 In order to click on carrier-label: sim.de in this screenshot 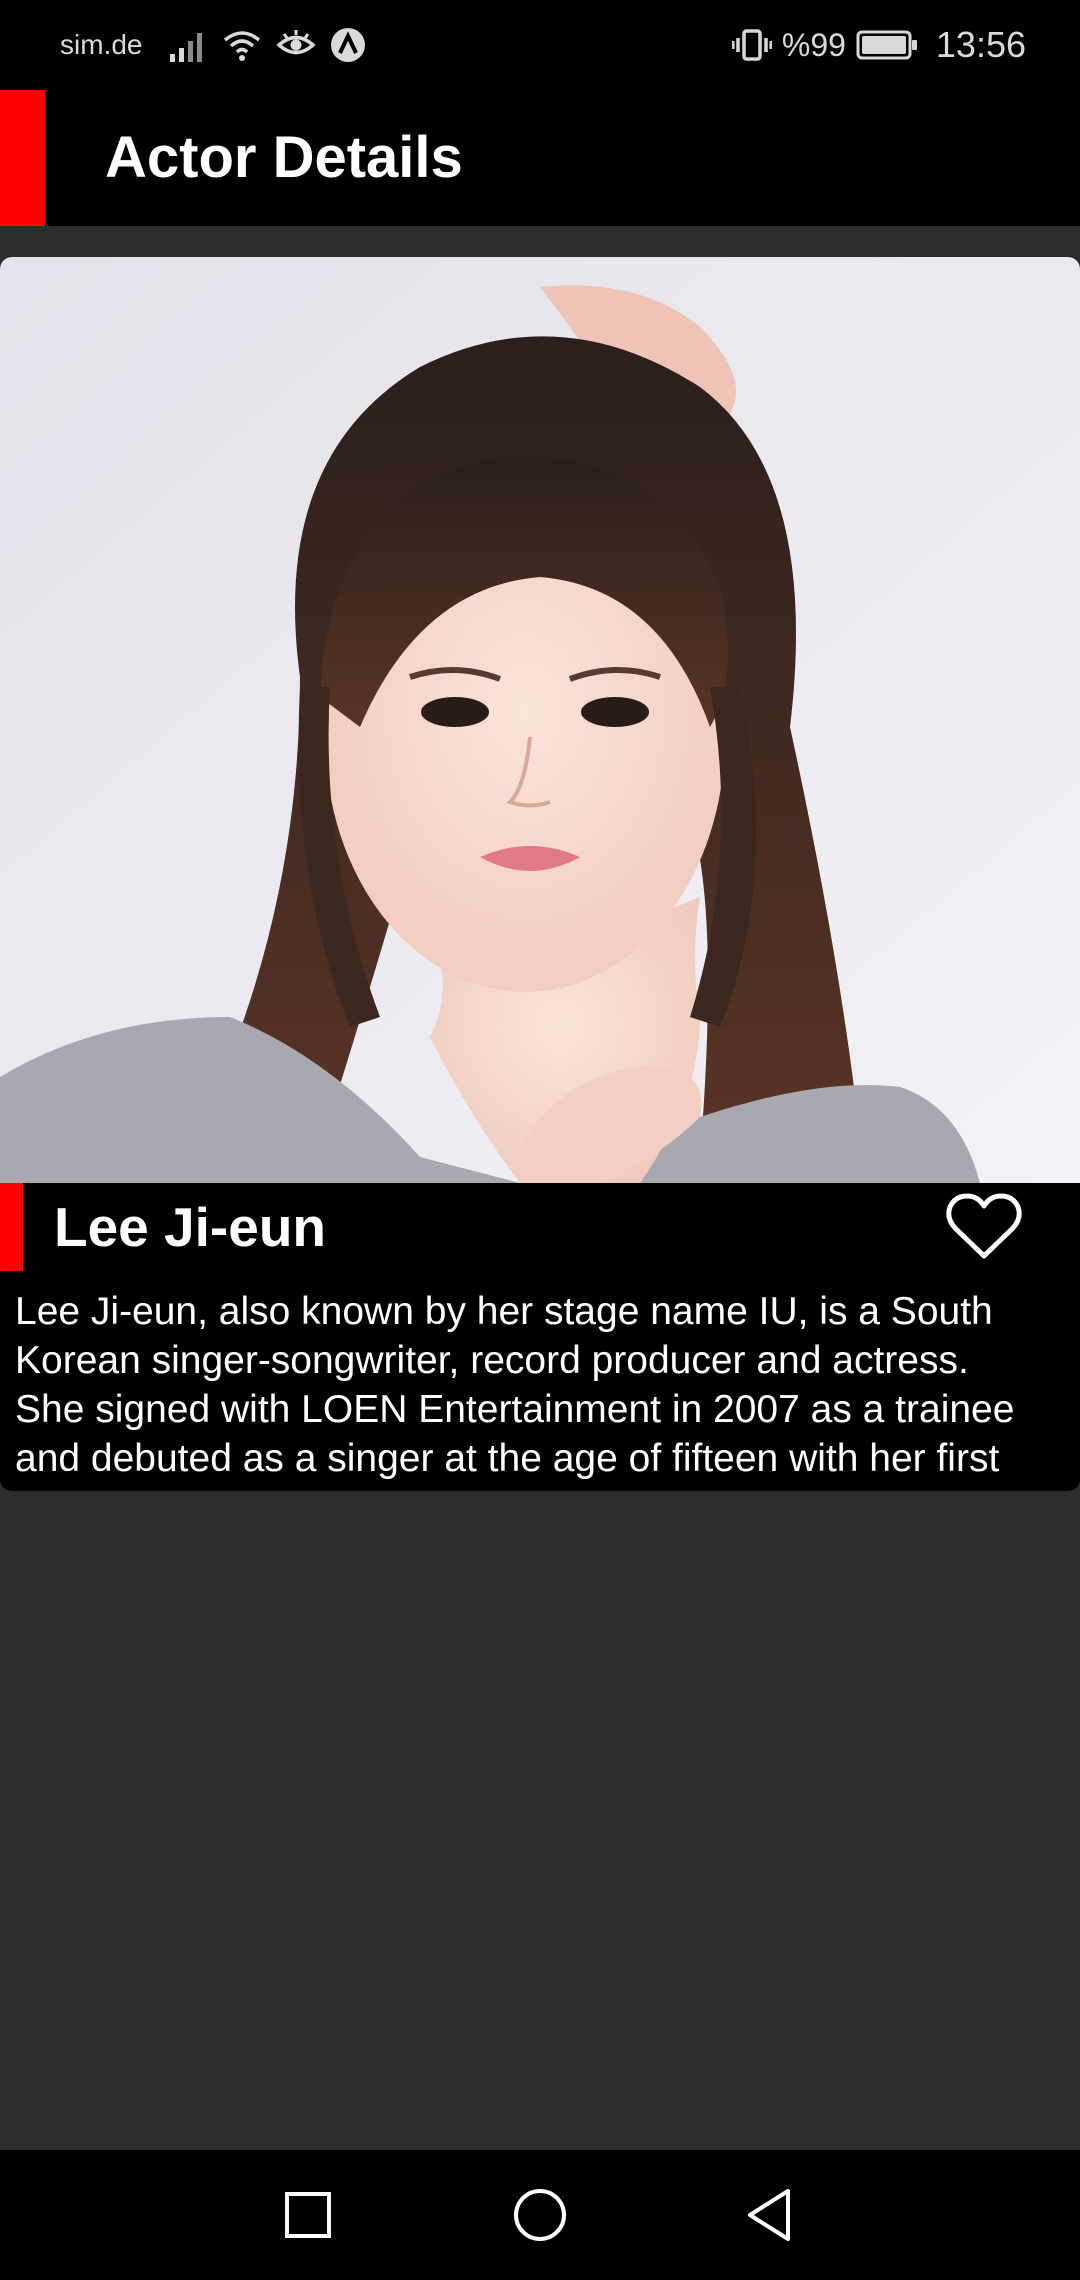, I will do `click(101, 44)`.